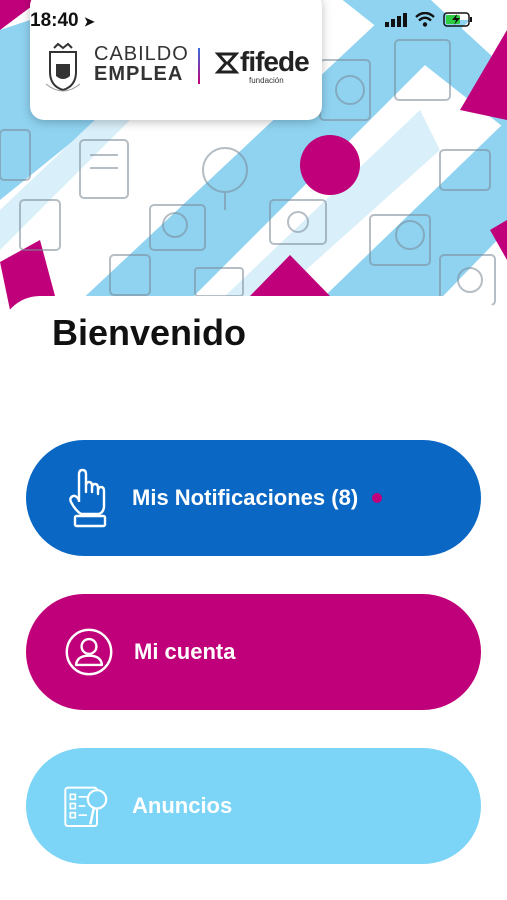 This screenshot has width=507, height=900. Describe the element at coordinates (199, 66) in the screenshot. I see `logo-divider` at that location.